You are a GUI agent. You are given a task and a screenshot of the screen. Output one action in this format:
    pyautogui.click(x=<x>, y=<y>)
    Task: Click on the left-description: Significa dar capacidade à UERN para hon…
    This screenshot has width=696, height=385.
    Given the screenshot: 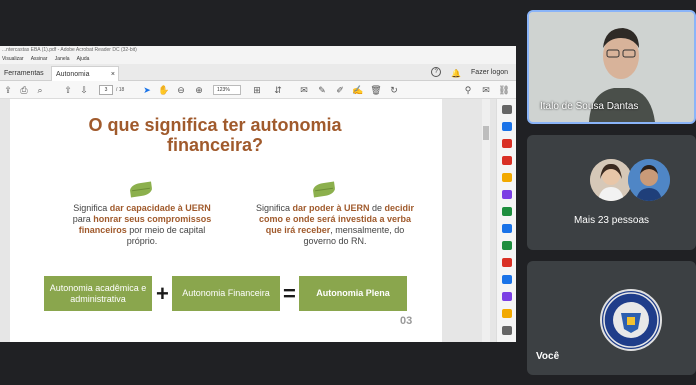 What is the action you would take?
    pyautogui.click(x=142, y=224)
    